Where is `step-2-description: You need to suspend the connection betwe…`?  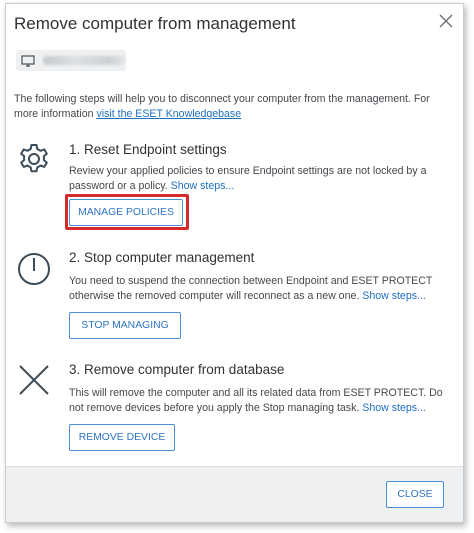
step-2-description: You need to suspend the connection betwe… is located at coordinates (261, 289).